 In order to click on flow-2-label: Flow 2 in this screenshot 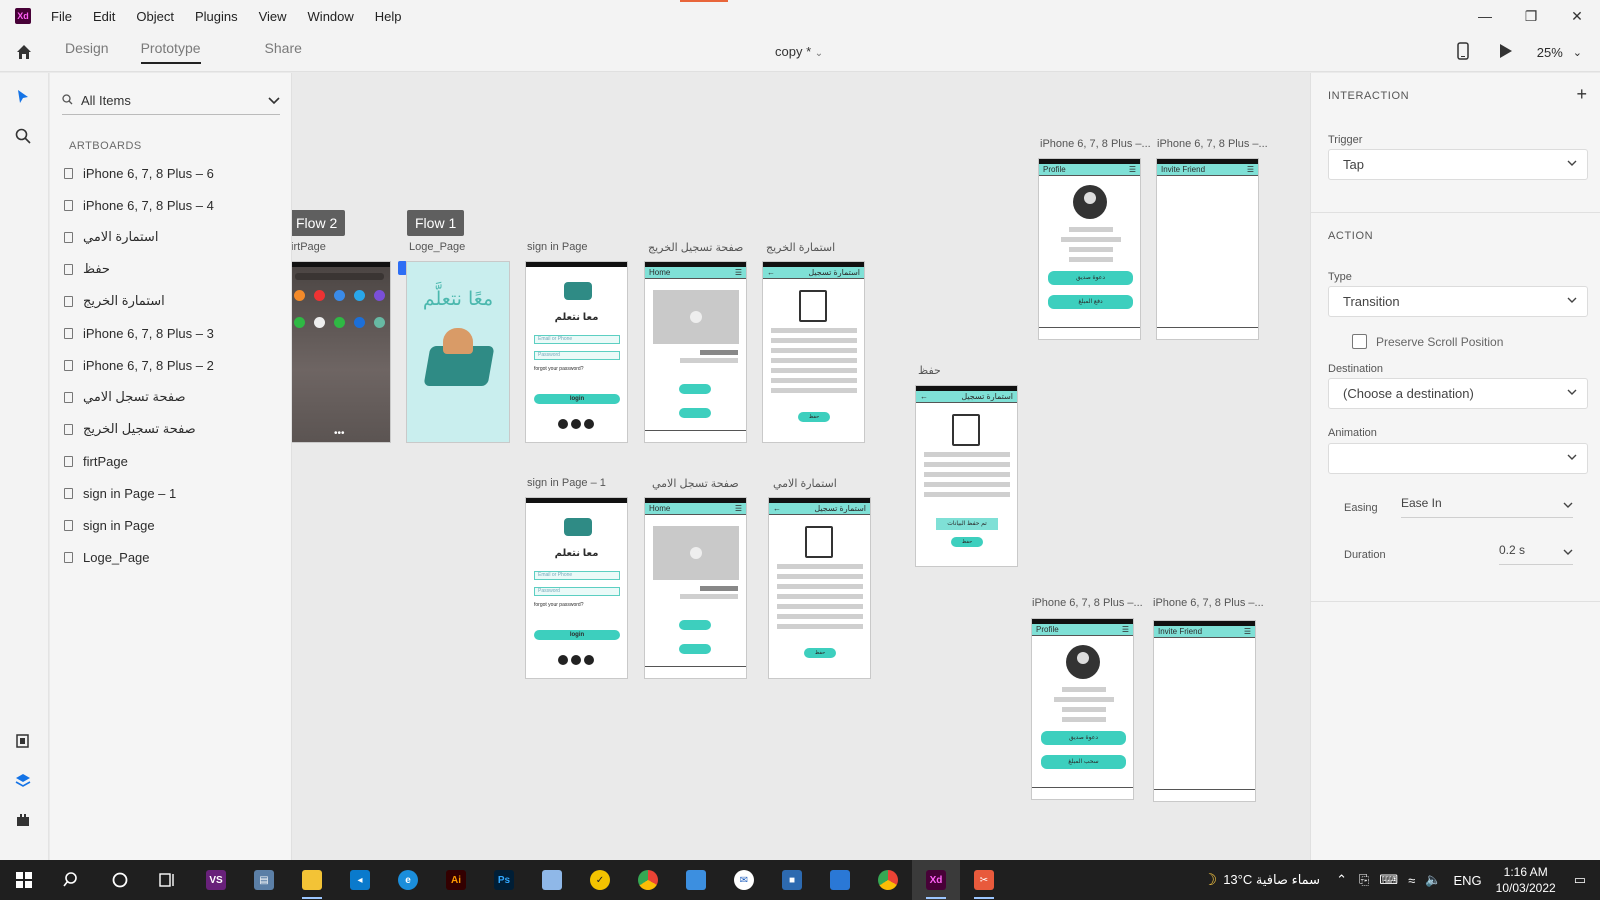, I will do `click(319, 223)`.